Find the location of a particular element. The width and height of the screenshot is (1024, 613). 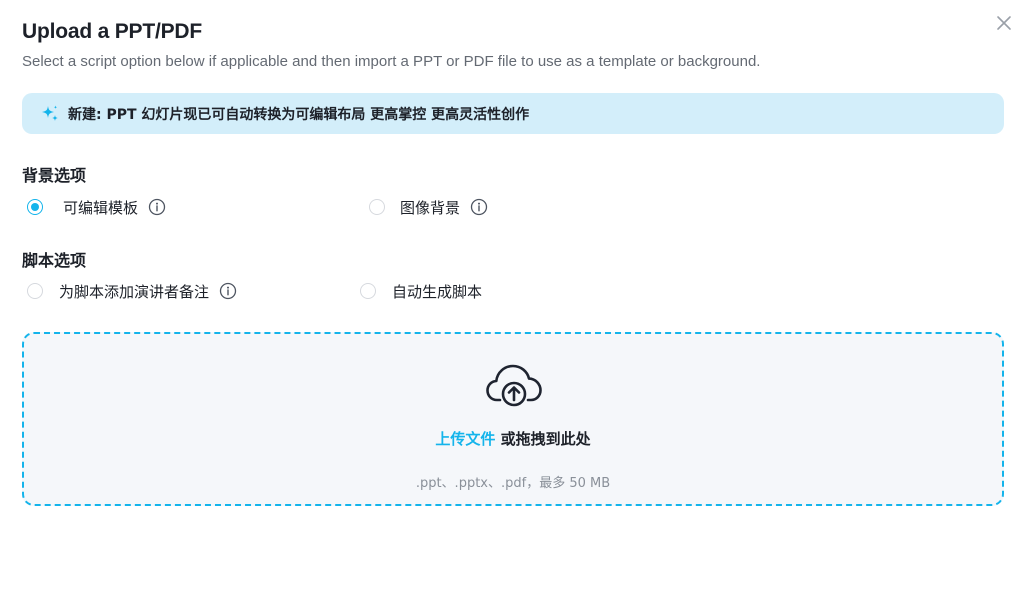

option-label: 自动生成脚本 is located at coordinates (437, 291).